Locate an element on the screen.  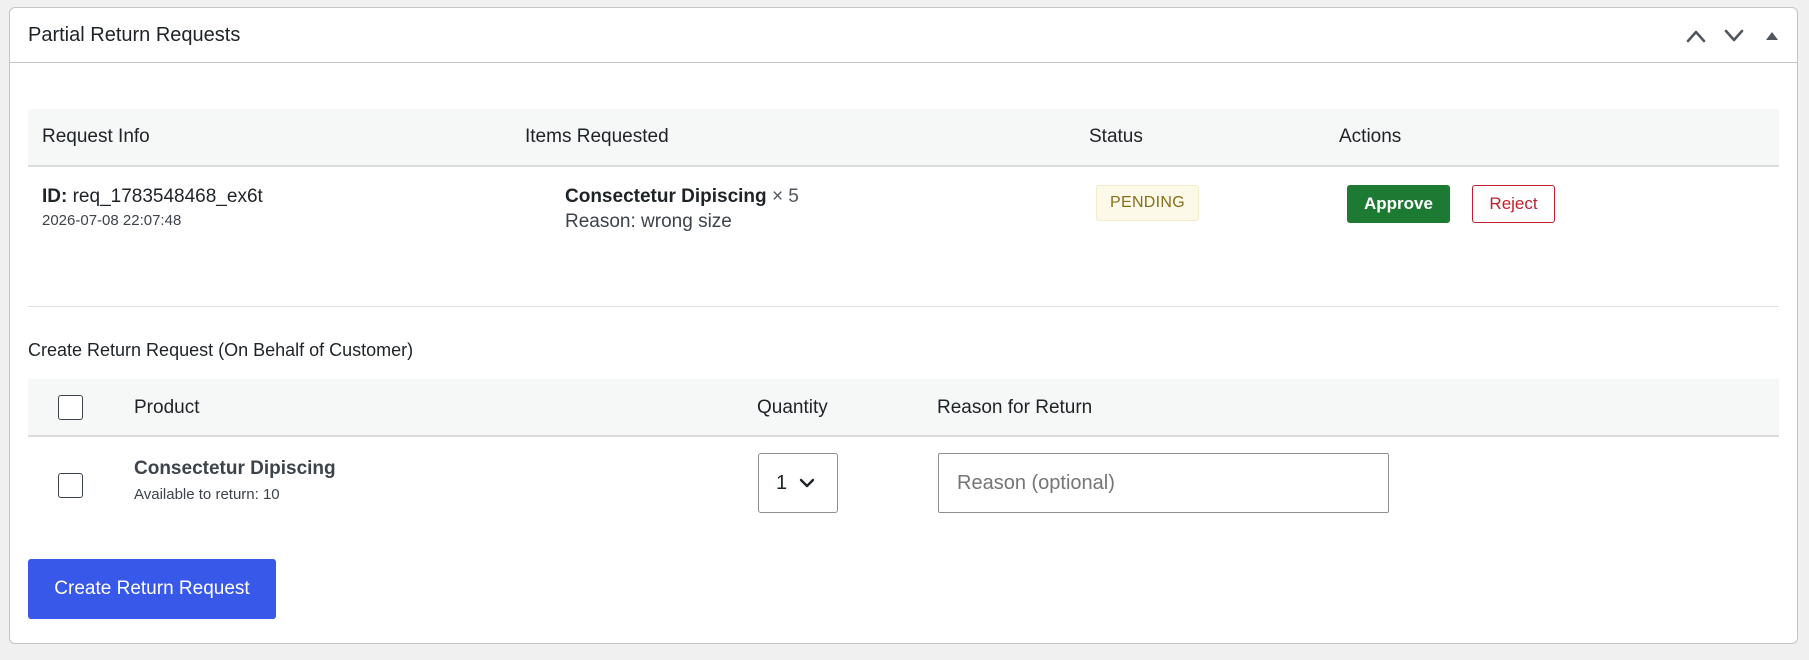
create-table-header: Product Quantity Reason for Return is located at coordinates (903, 408).